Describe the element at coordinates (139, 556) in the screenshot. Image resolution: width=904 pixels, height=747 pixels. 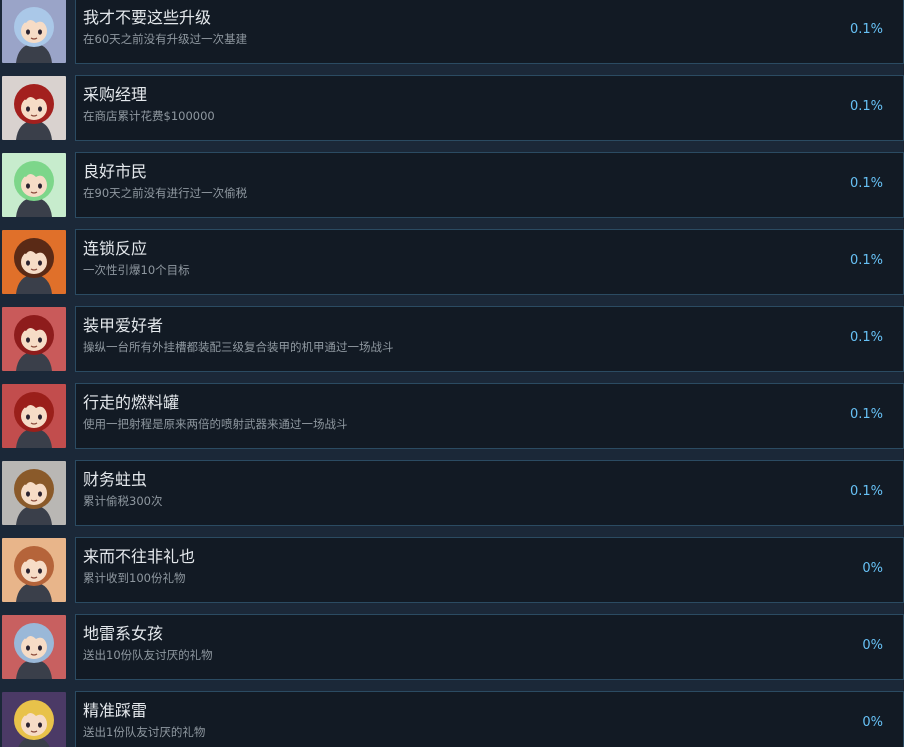
I see `achievement-title: 来而不往非礼也` at that location.